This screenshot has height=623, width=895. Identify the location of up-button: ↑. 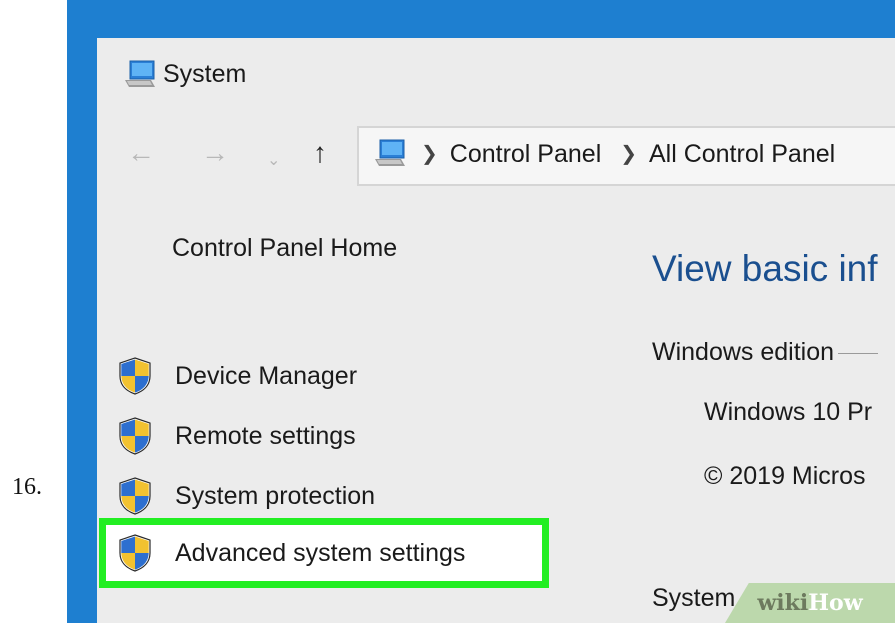
(320, 153).